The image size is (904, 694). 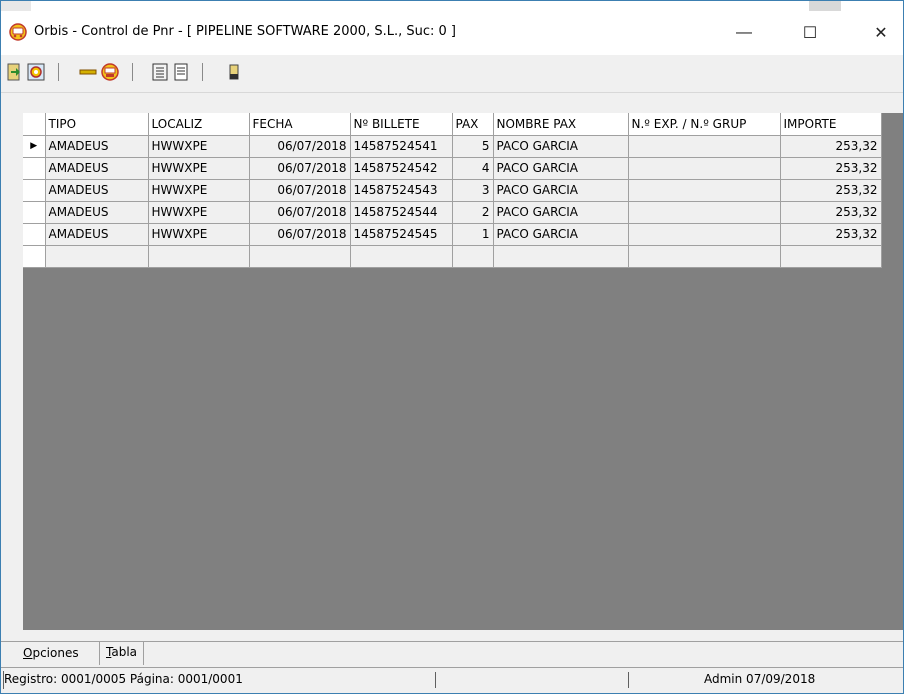 What do you see at coordinates (401, 212) in the screenshot?
I see `cell-billete: 14587524544` at bounding box center [401, 212].